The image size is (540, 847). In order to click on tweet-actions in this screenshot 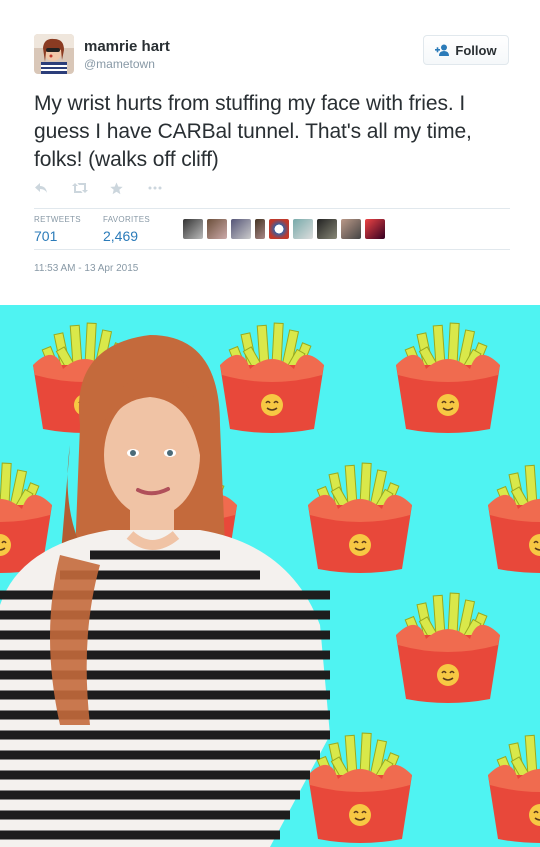, I will do `click(110, 188)`.